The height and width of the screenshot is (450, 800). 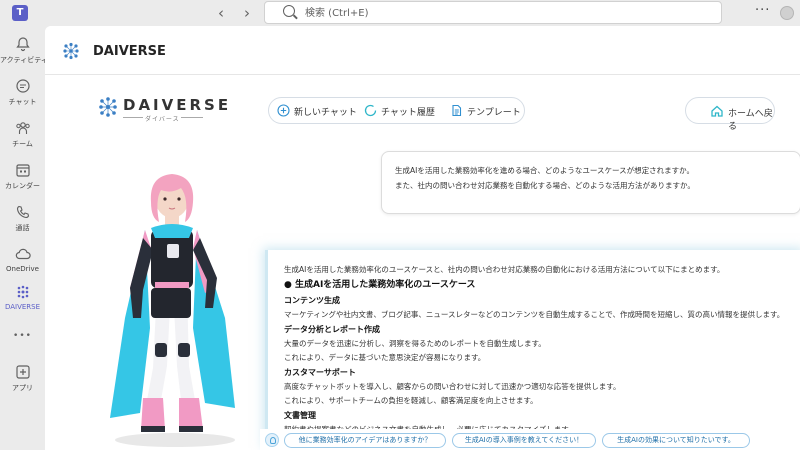 I want to click on rail-item-onedrive: OneDrive, so click(x=22, y=266).